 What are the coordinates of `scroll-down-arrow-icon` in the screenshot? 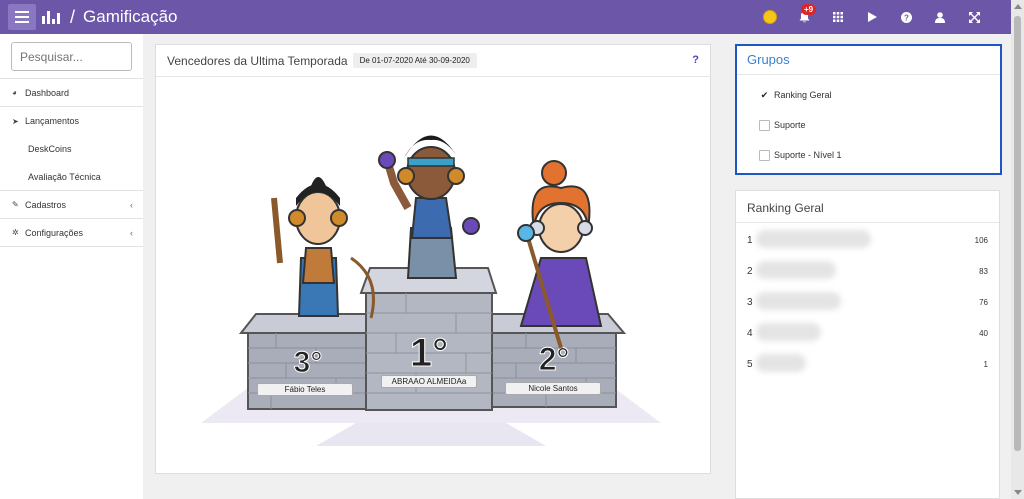 It's located at (1018, 492).